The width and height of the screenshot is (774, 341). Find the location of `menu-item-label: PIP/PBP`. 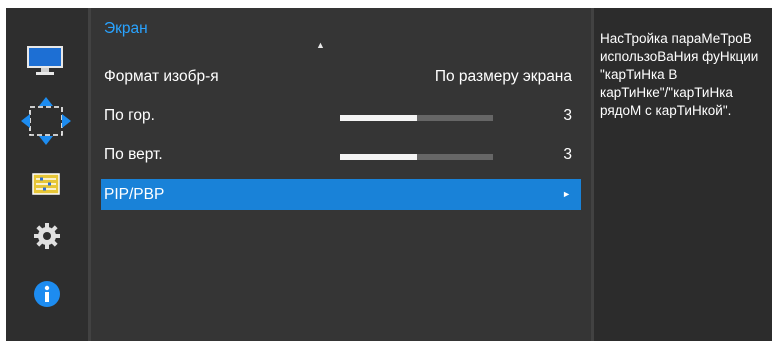

menu-item-label: PIP/PBP is located at coordinates (134, 194).